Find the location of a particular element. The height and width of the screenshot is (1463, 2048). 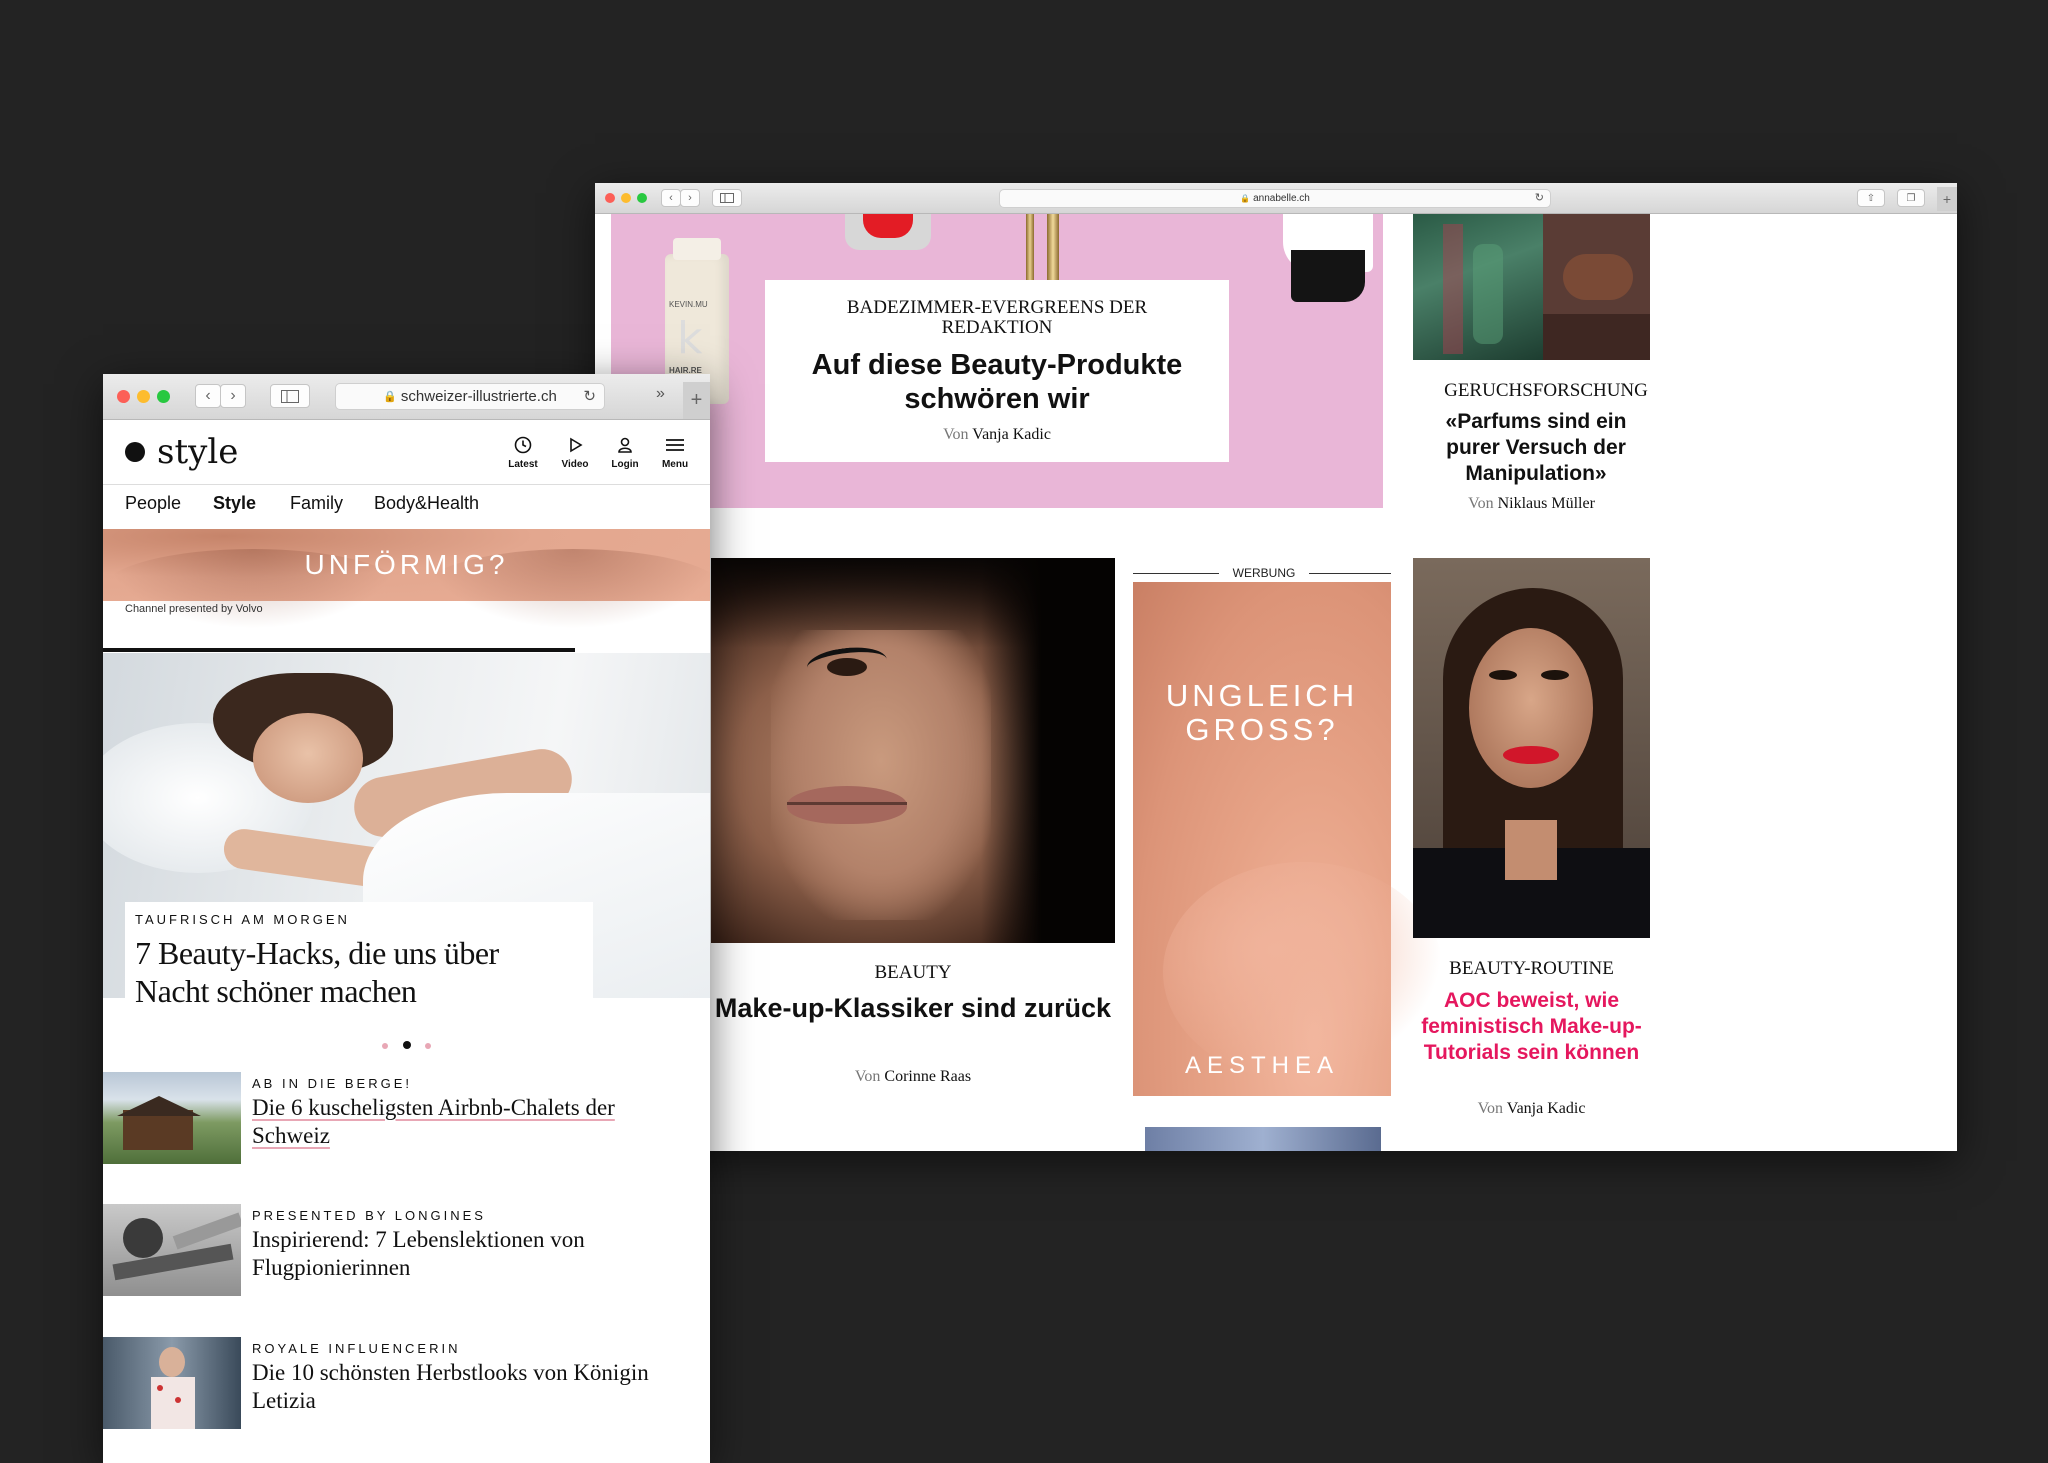

url-text: schweizer-illustrierte.ch is located at coordinates (478, 396).